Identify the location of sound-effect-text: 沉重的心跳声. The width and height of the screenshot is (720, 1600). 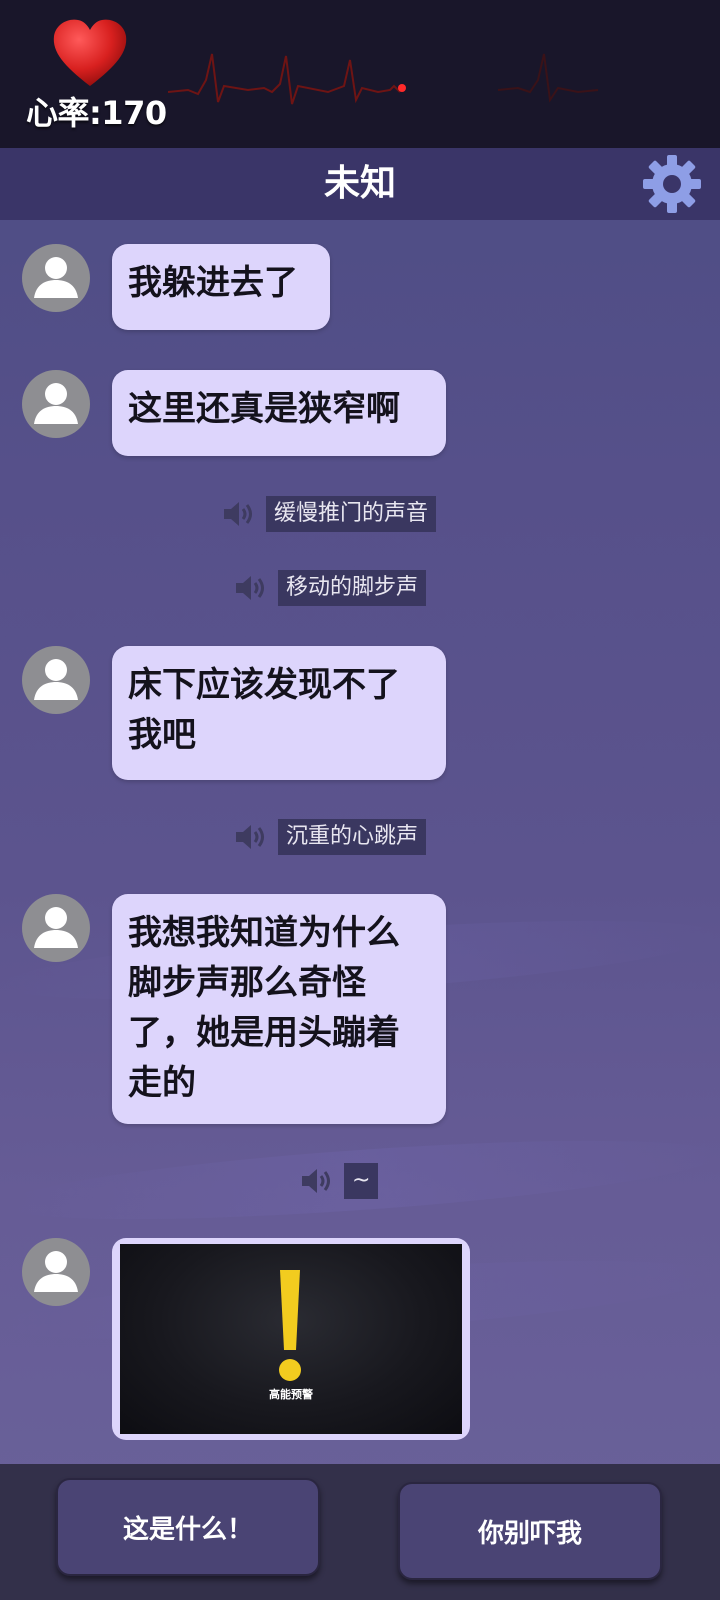
(352, 837).